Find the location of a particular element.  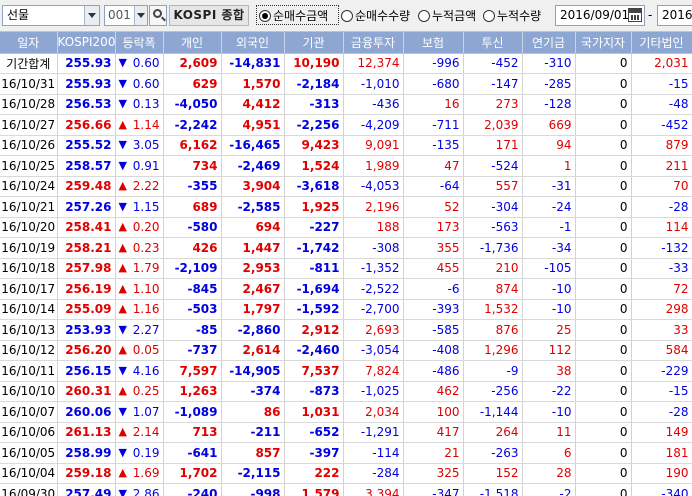

value-cell: 16 is located at coordinates (433, 104).